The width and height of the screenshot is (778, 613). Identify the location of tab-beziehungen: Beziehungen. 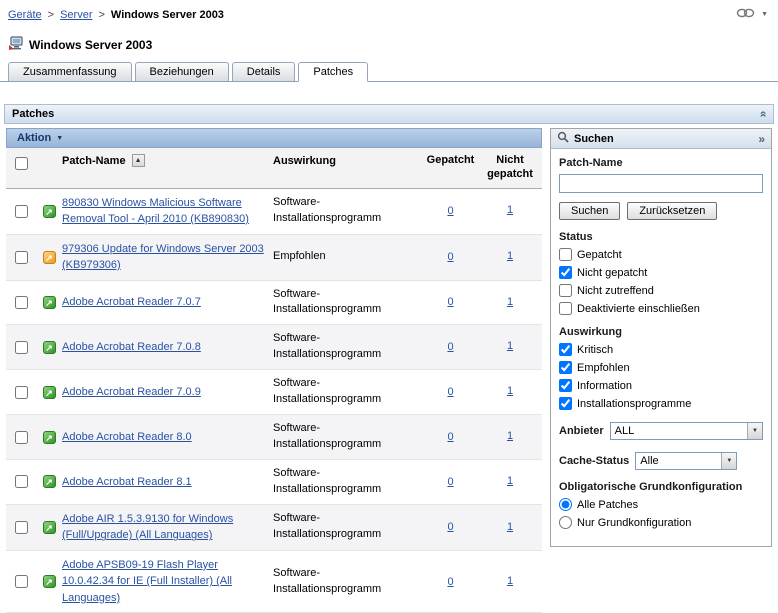
(182, 71).